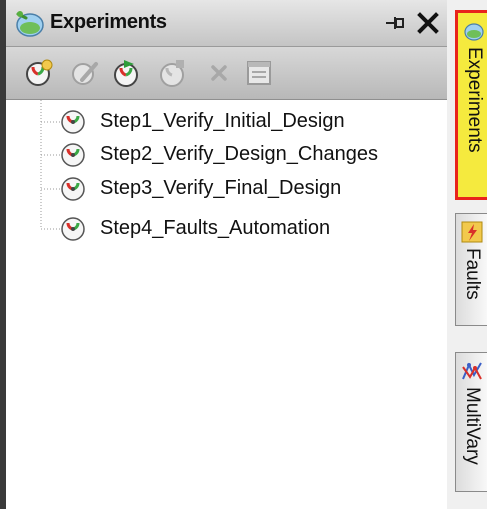 Image resolution: width=487 pixels, height=509 pixels. I want to click on stop-experiment-icon, so click(173, 73).